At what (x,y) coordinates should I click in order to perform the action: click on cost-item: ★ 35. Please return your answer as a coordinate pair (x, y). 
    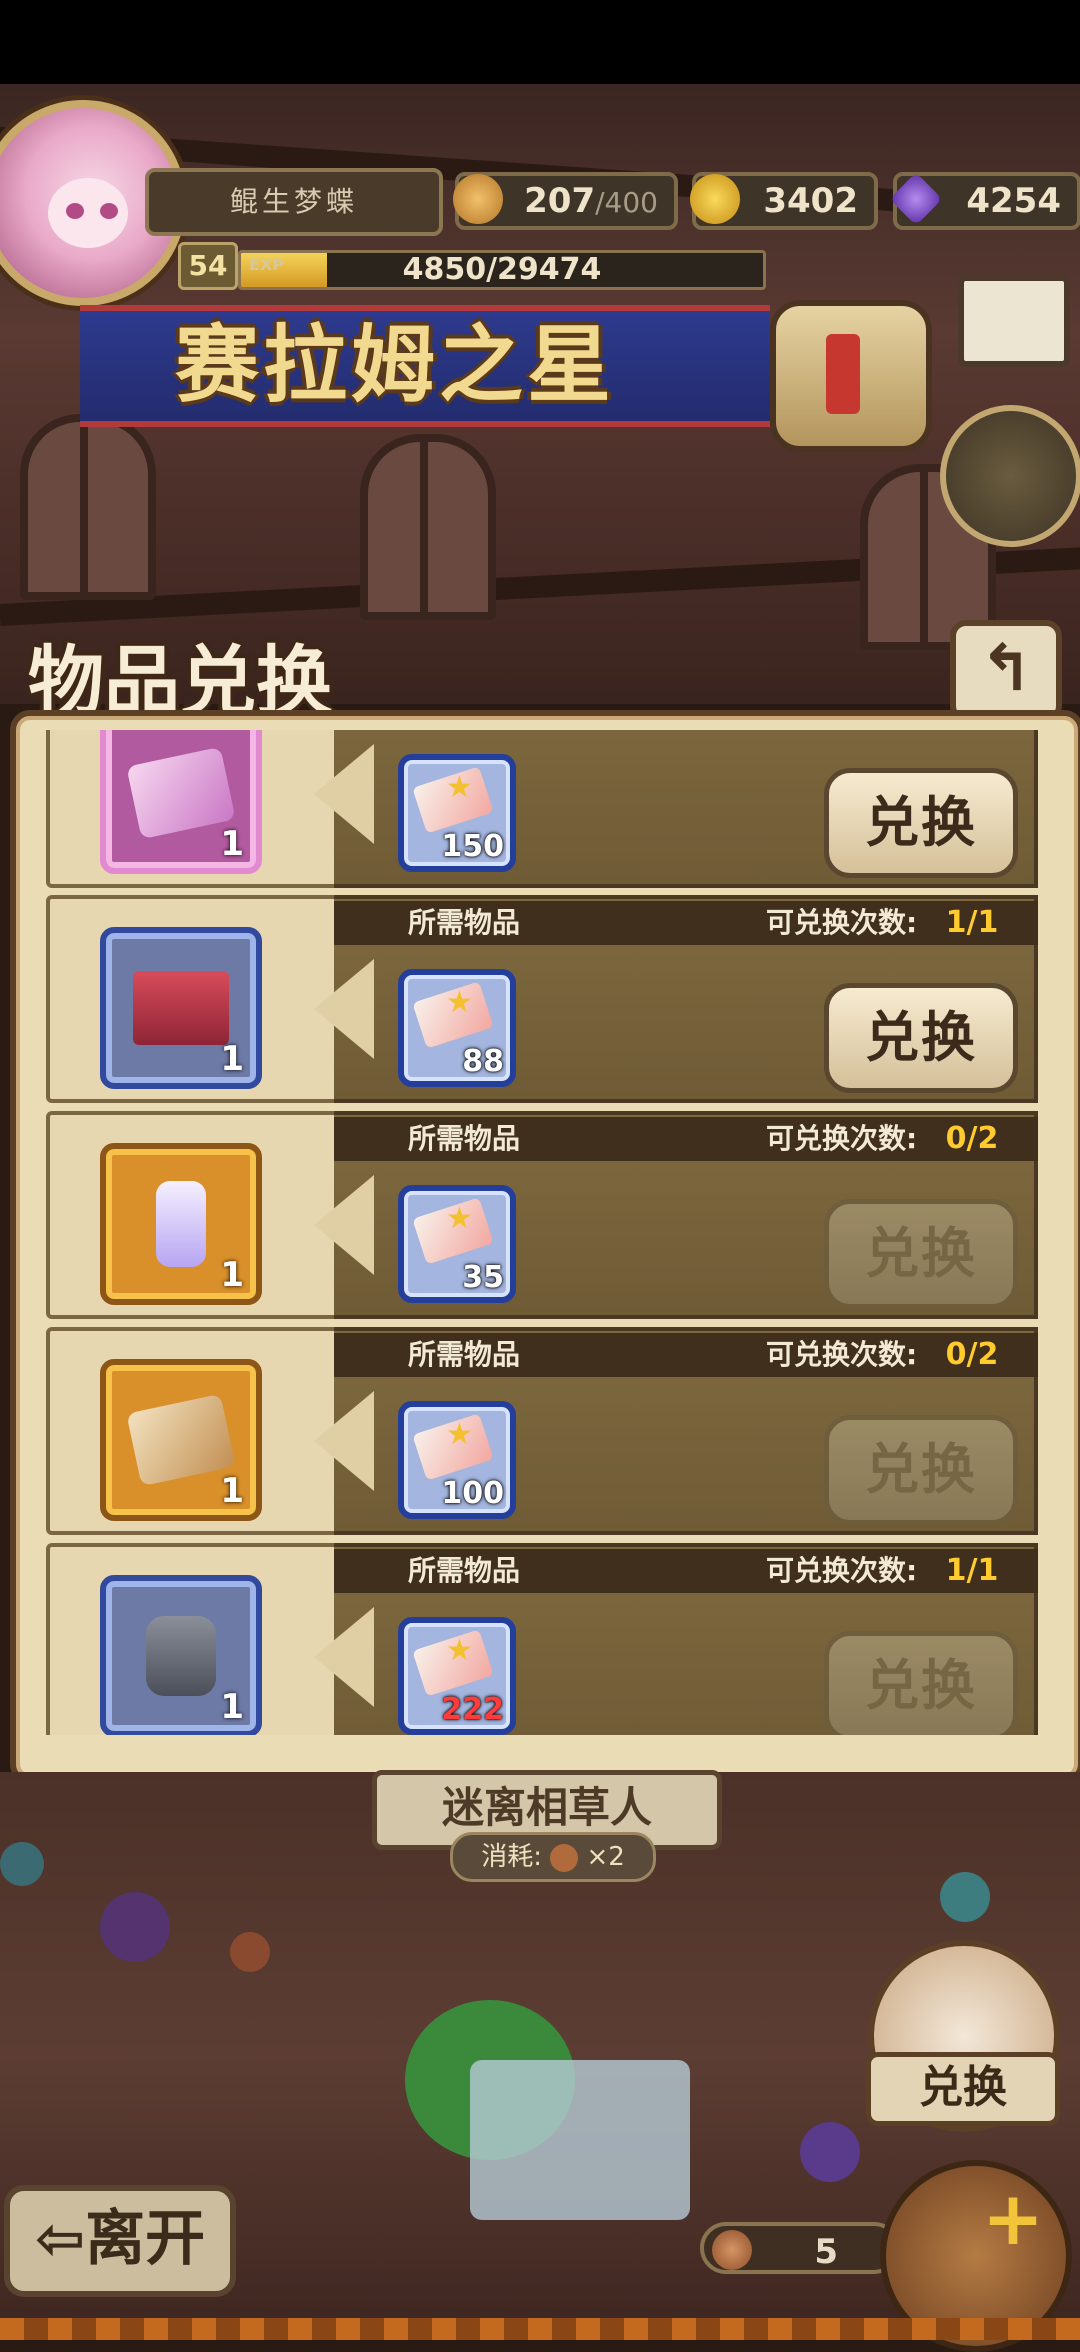
    Looking at the image, I should click on (457, 1244).